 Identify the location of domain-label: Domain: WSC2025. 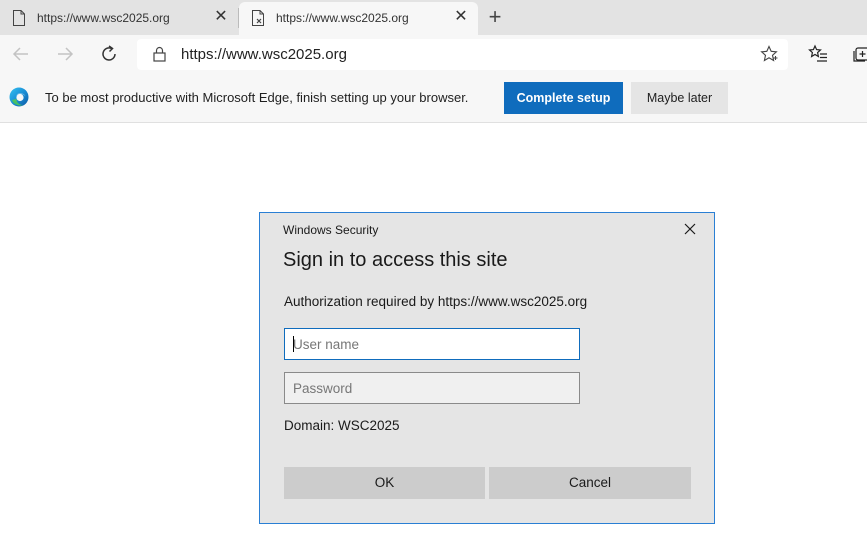
(342, 425).